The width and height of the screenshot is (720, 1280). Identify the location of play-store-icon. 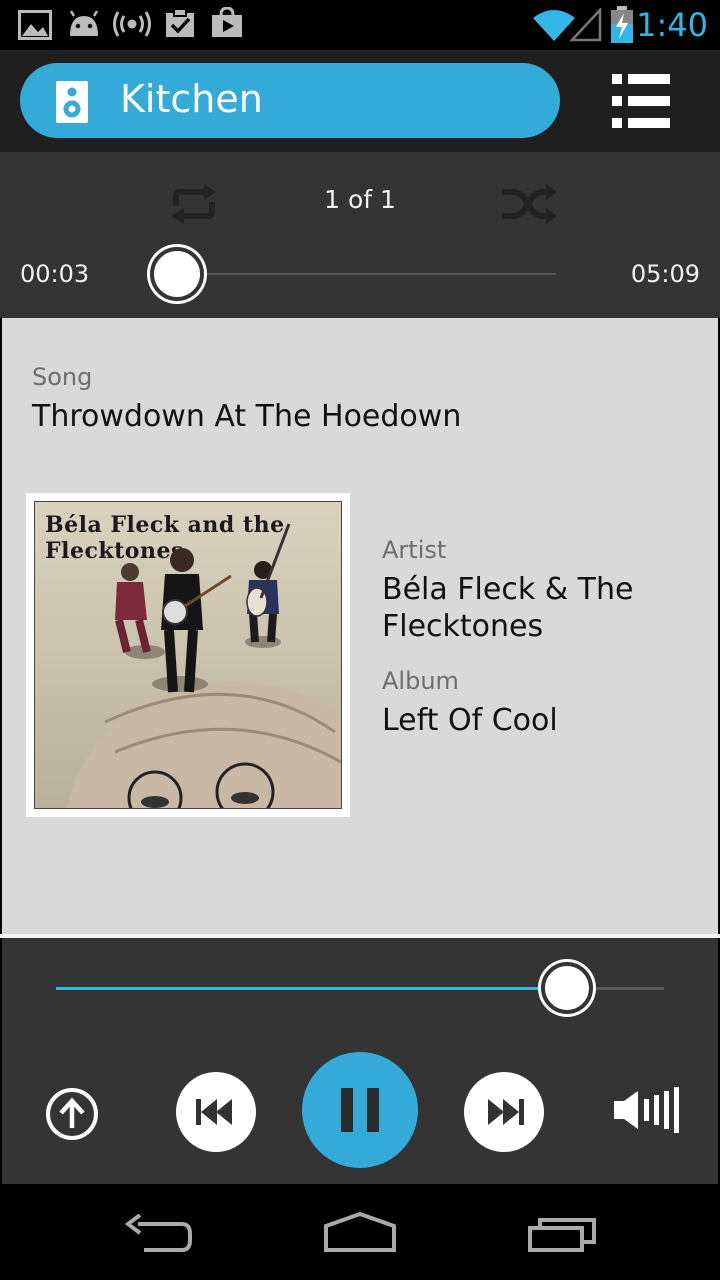
(227, 22).